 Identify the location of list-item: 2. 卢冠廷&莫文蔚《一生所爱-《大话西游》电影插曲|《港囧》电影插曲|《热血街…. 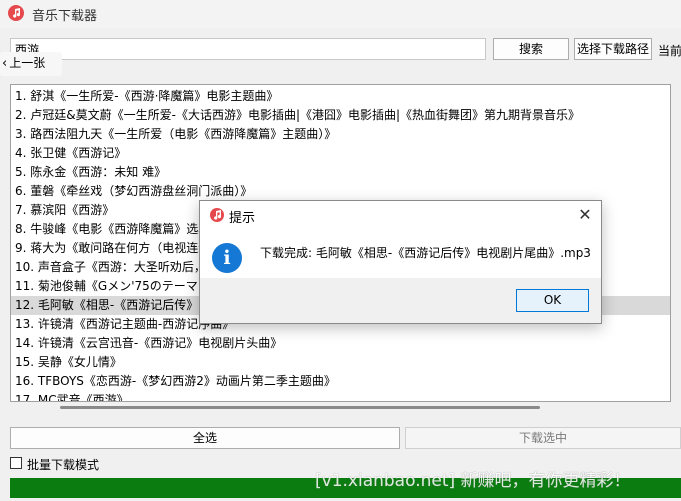
(340, 115).